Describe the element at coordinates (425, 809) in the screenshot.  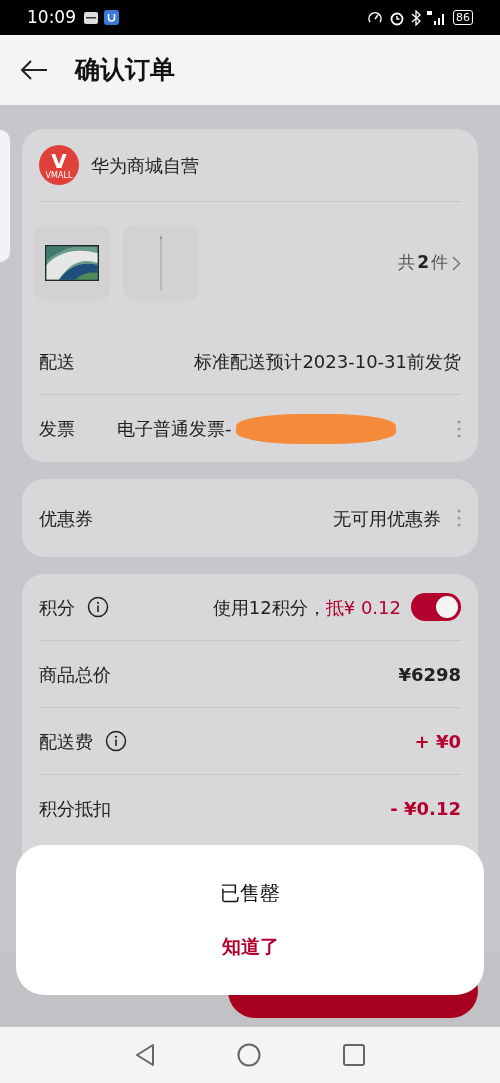
I see `amount-value: - ¥0.12` at that location.